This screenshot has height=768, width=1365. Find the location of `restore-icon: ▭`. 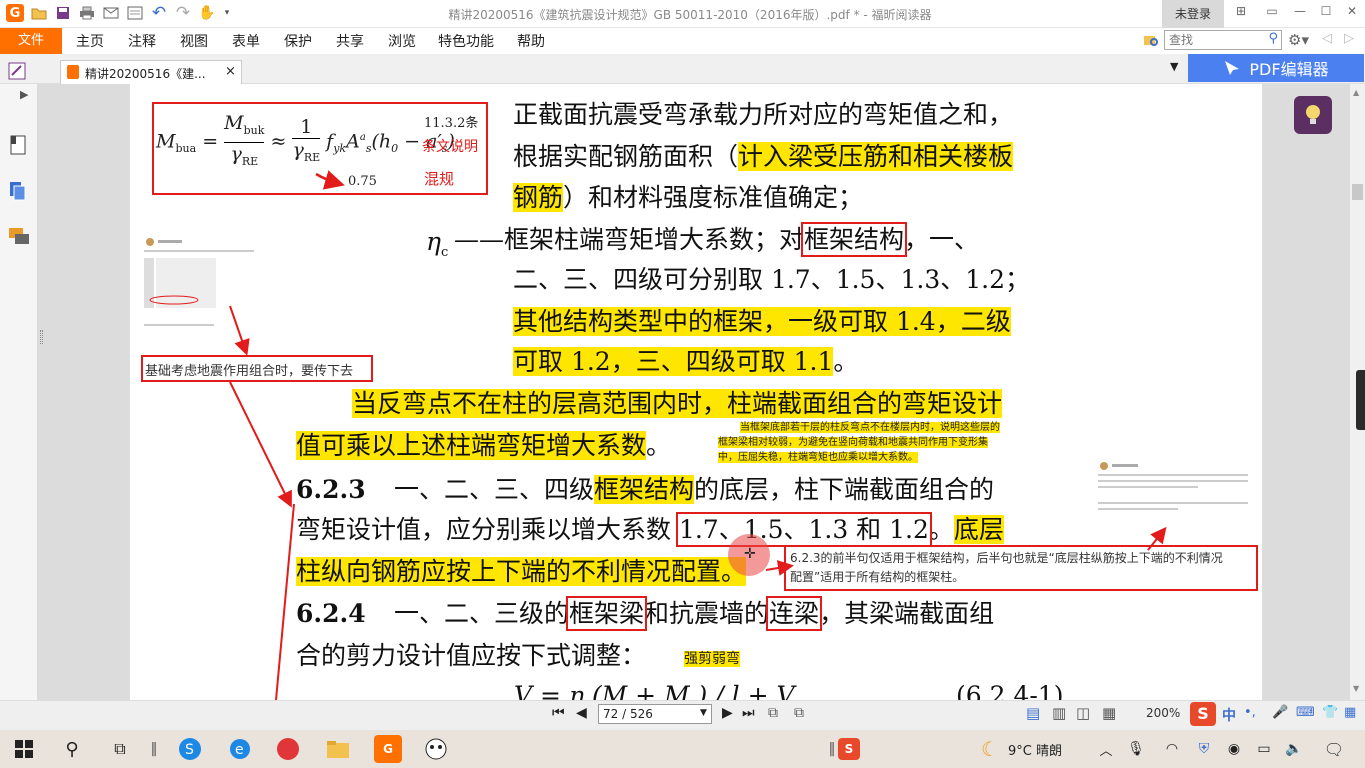

restore-icon: ▭ is located at coordinates (1272, 13).